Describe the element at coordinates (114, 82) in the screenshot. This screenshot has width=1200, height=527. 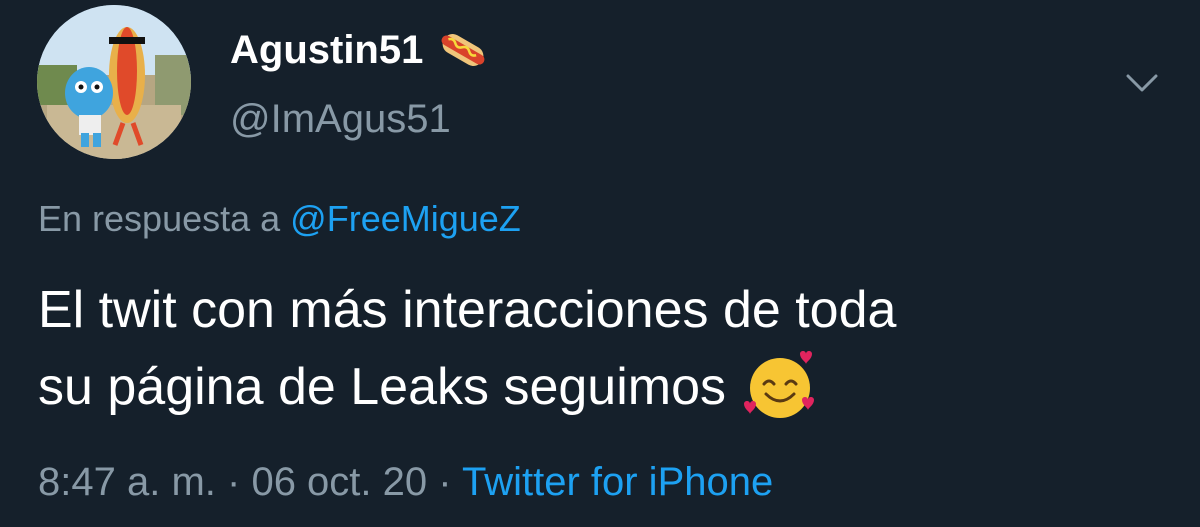
I see `avatar` at that location.